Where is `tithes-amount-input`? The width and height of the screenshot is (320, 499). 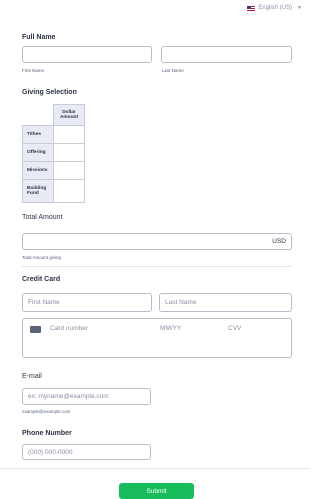 tithes-amount-input is located at coordinates (69, 134).